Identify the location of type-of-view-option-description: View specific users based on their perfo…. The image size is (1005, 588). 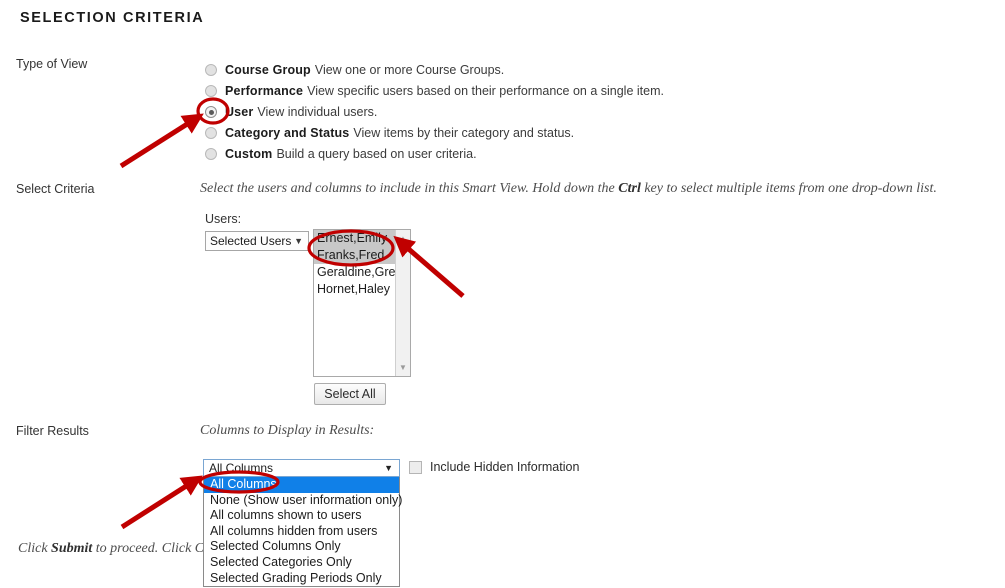
(485, 91).